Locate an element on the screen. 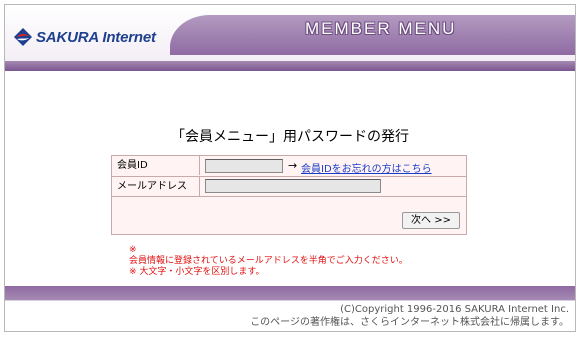 This screenshot has width=582, height=337. email-row: メールアドレス is located at coordinates (289, 187).